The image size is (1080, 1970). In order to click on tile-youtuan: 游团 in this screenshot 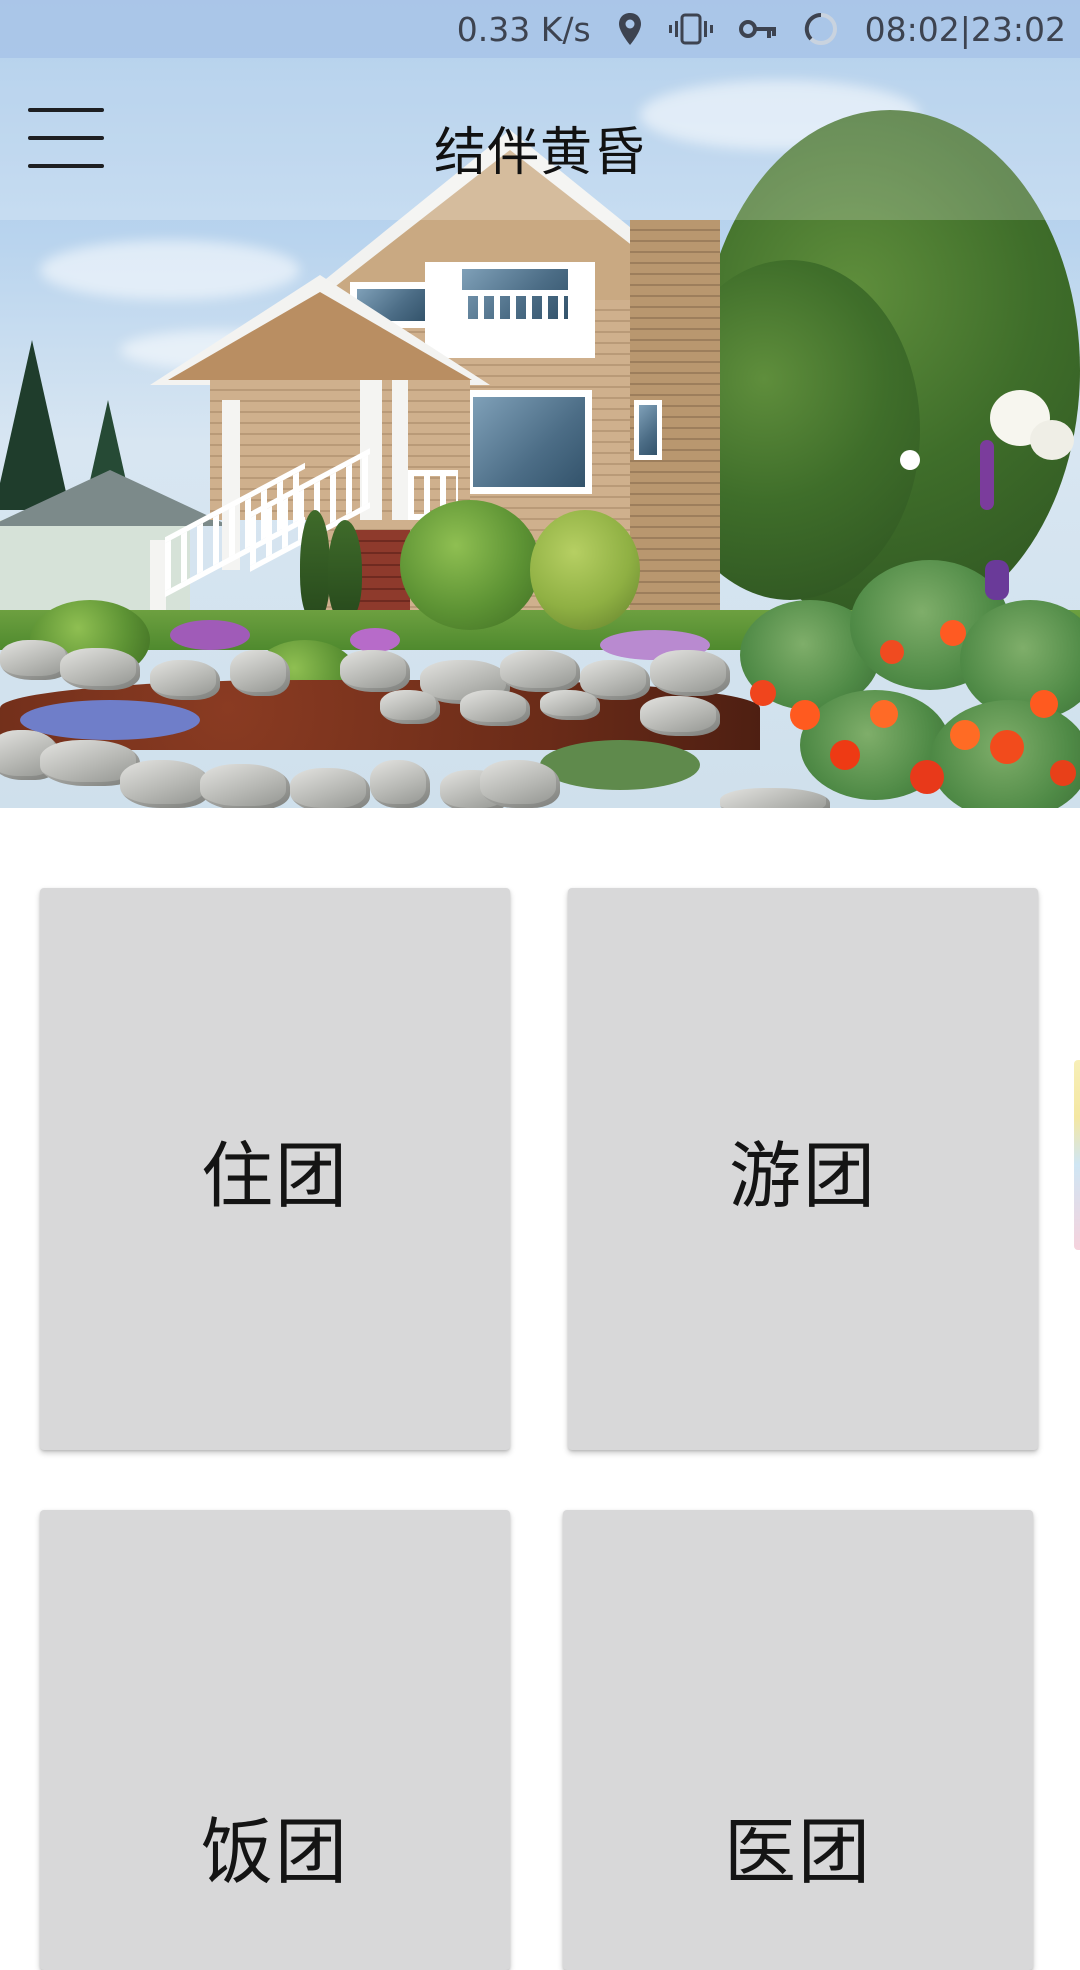, I will do `click(803, 1169)`.